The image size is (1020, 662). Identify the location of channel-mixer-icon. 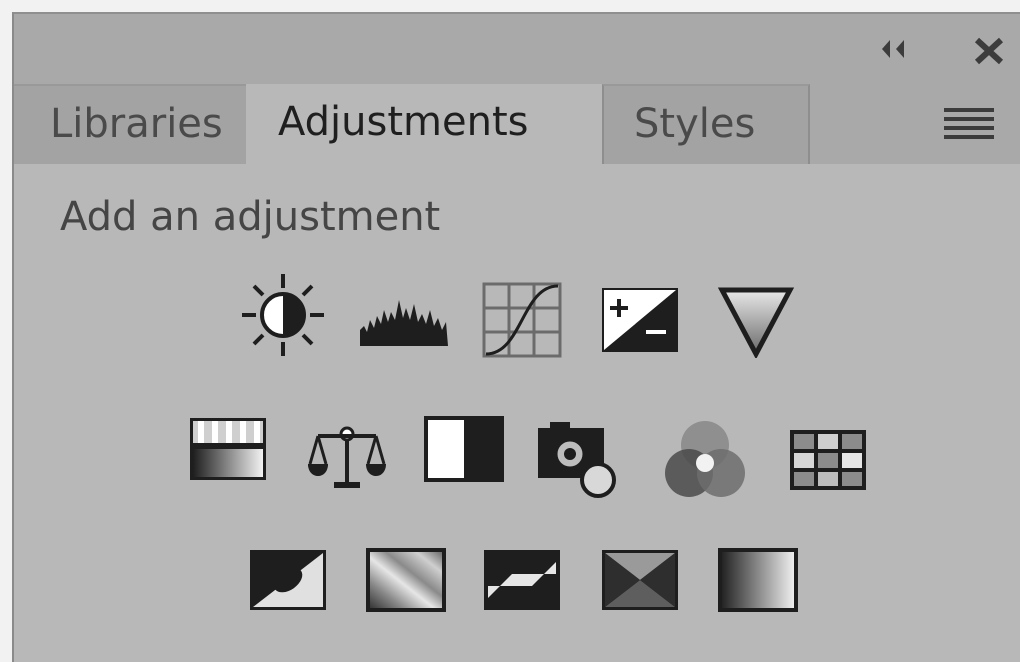
(705, 460).